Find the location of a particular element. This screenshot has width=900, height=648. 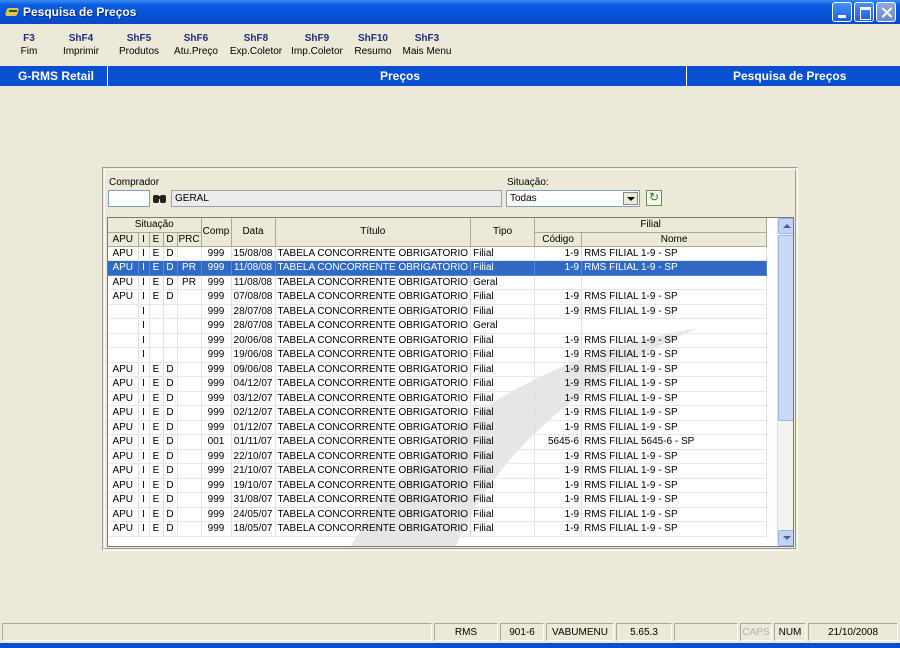

column-header-prc: PRC is located at coordinates (189, 239).